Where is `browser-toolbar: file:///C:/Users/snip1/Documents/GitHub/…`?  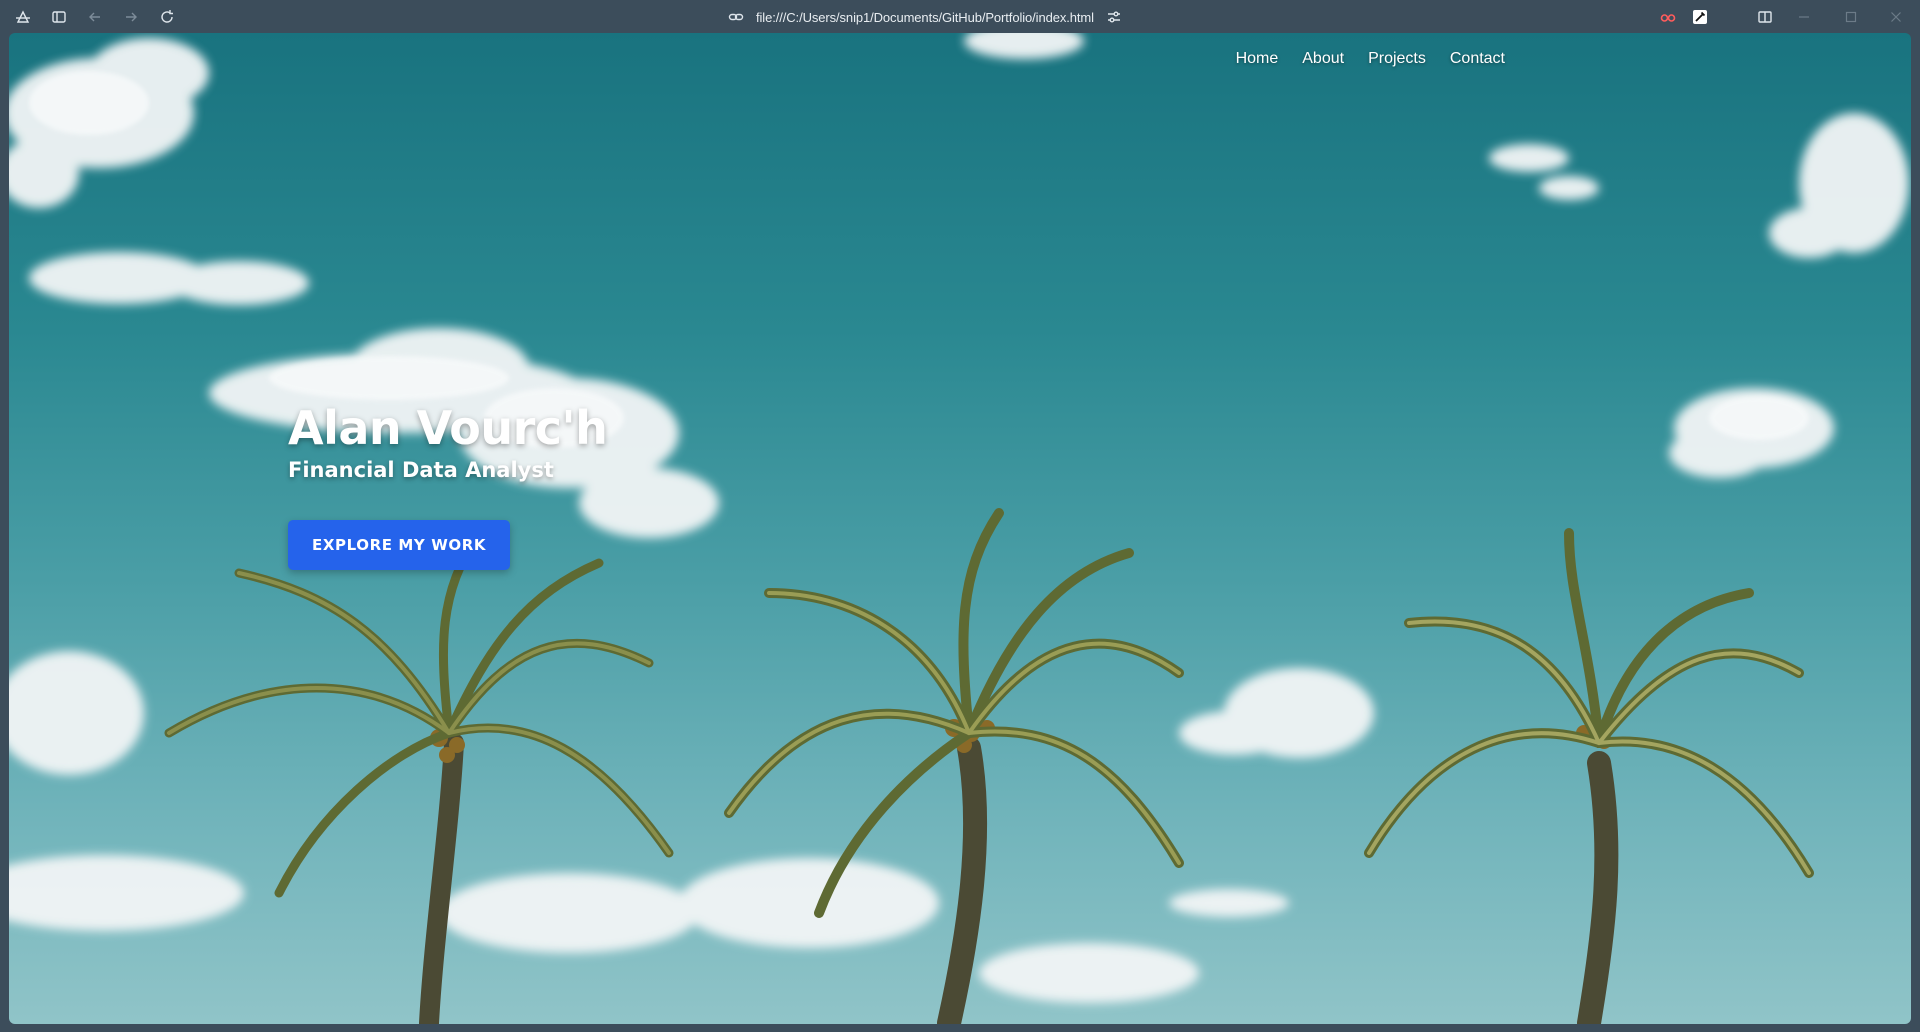
browser-toolbar: file:///C:/Users/snip1/Documents/GitHub/… is located at coordinates (960, 16).